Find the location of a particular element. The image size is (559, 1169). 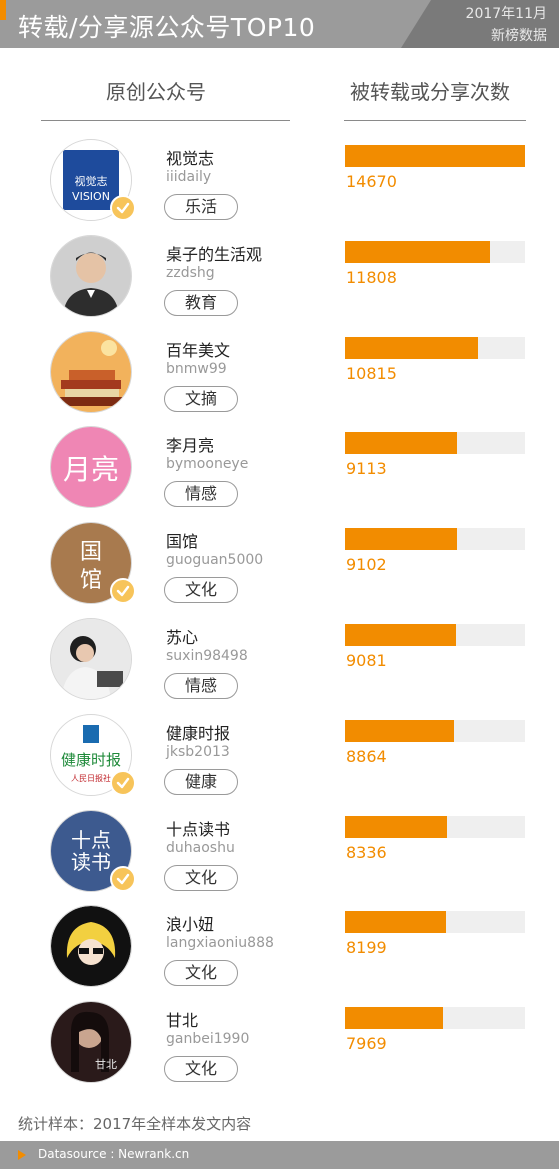

footer-datasource: Datasource : Newrank.cn is located at coordinates (114, 1154).